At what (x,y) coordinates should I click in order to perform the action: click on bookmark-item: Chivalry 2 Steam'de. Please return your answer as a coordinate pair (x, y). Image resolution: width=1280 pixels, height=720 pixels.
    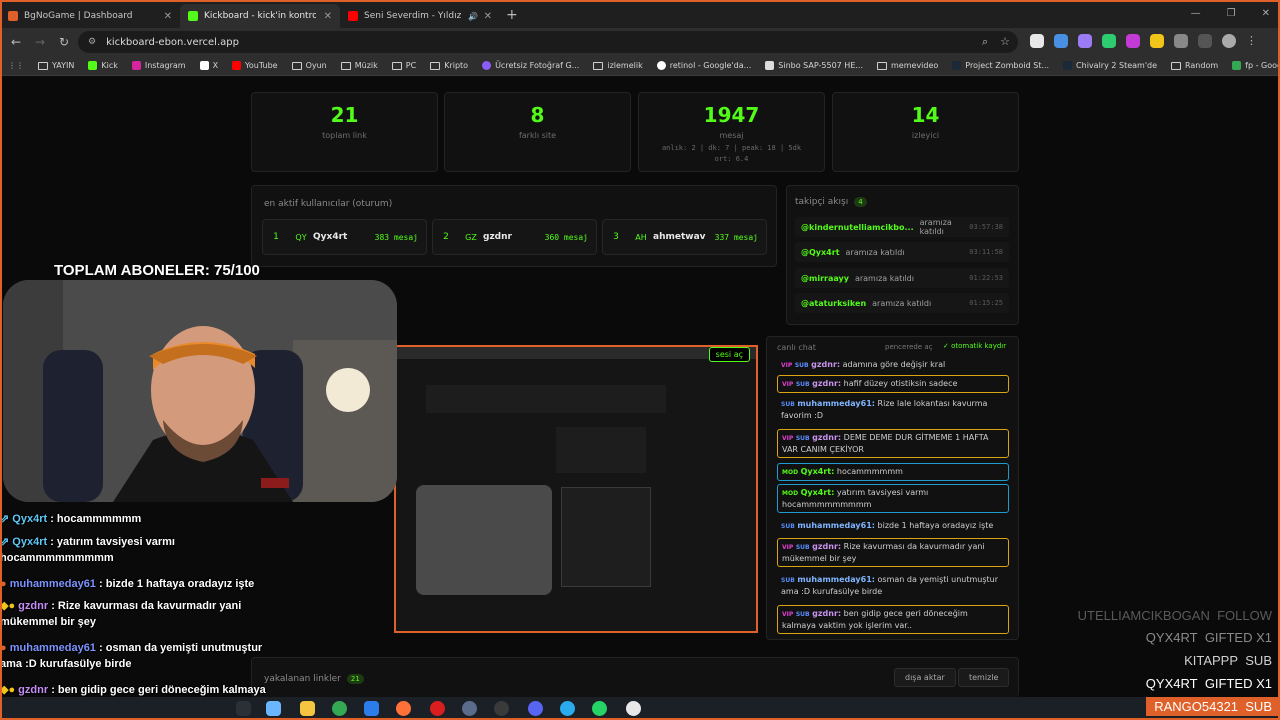
    Looking at the image, I should click on (1110, 65).